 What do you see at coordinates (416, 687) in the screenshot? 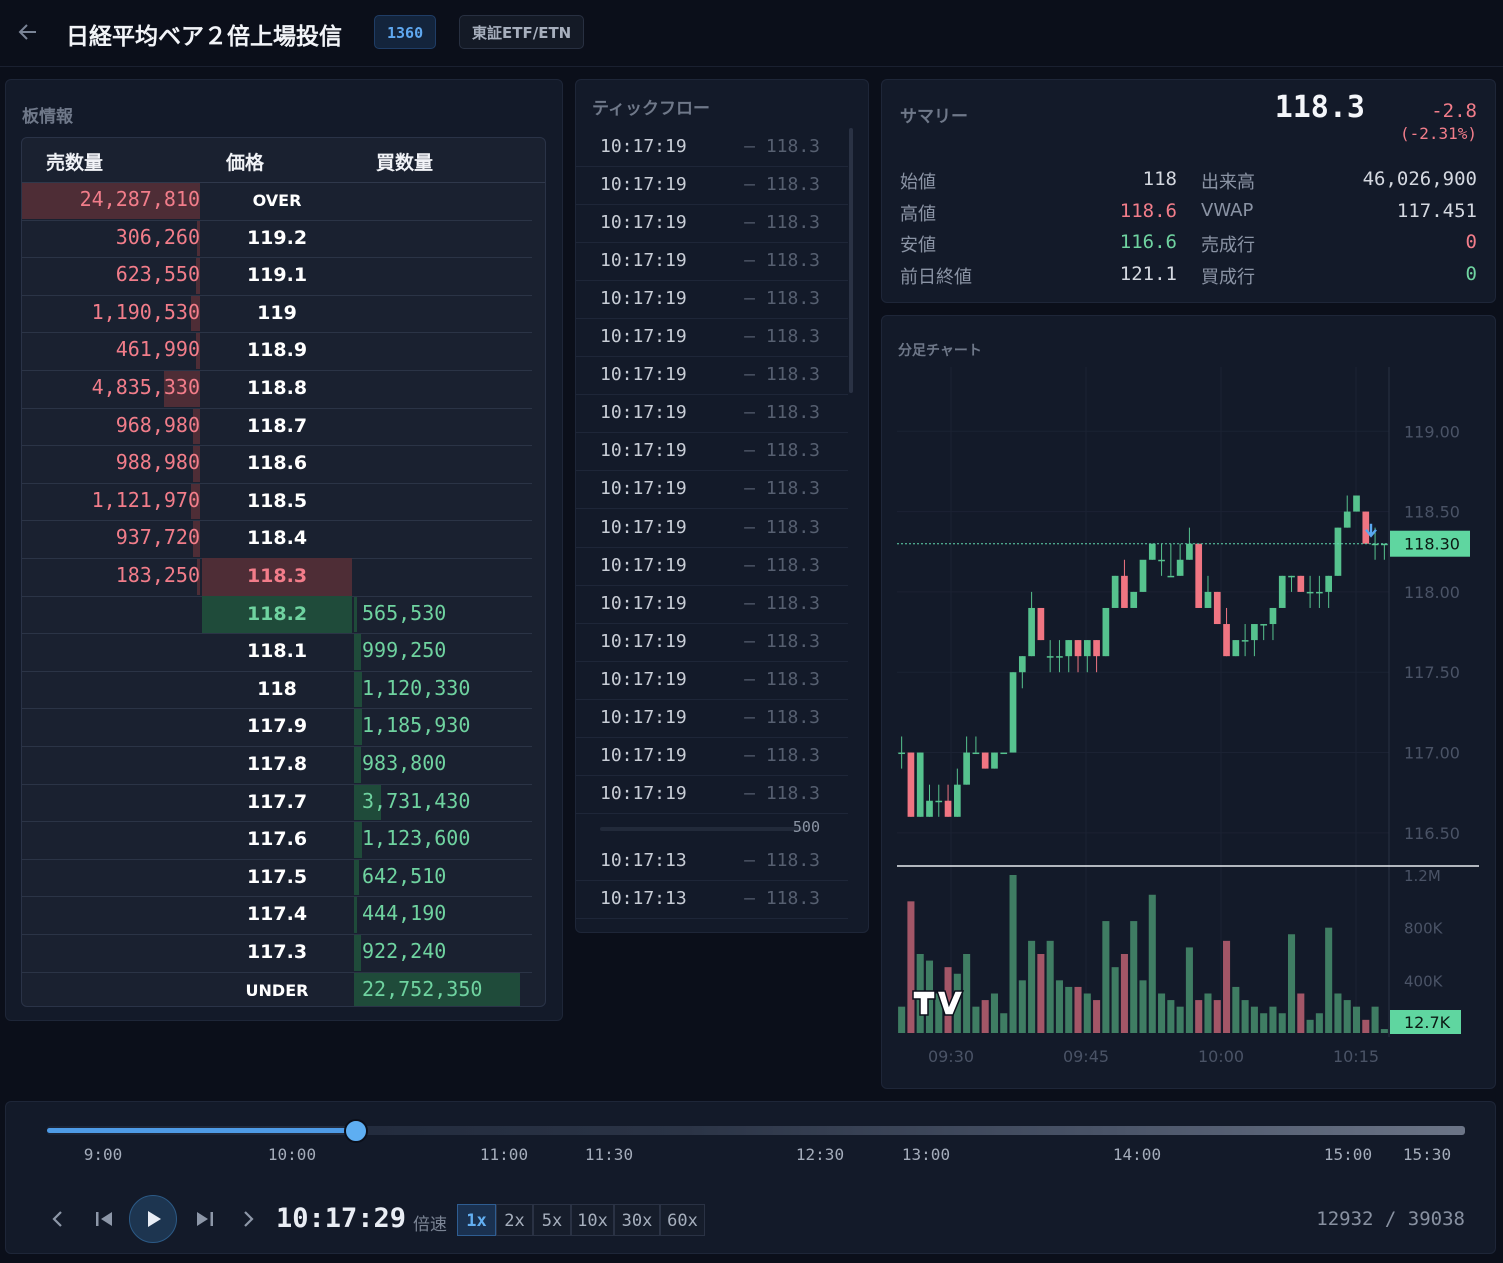
I see `buy-qty: 1,120,330` at bounding box center [416, 687].